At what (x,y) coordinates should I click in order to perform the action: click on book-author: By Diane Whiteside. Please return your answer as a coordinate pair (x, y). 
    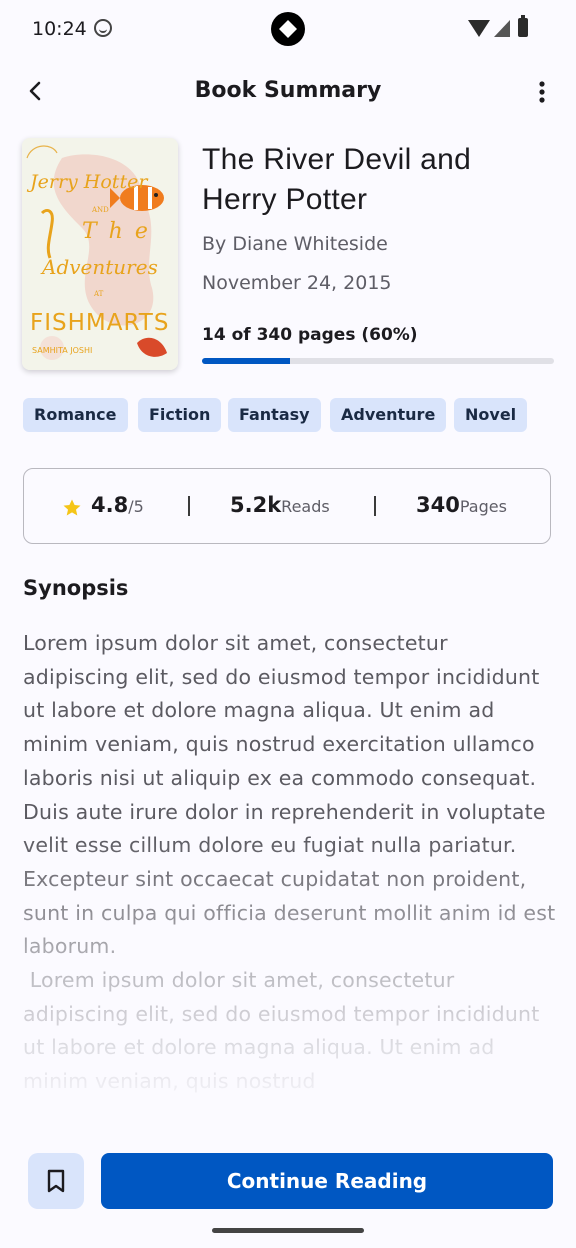
    Looking at the image, I should click on (295, 244).